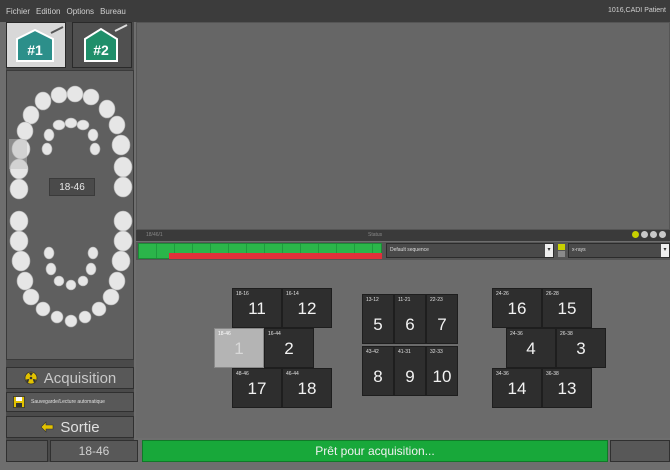  I want to click on slot-teeth-label: 43-42, so click(372, 352).